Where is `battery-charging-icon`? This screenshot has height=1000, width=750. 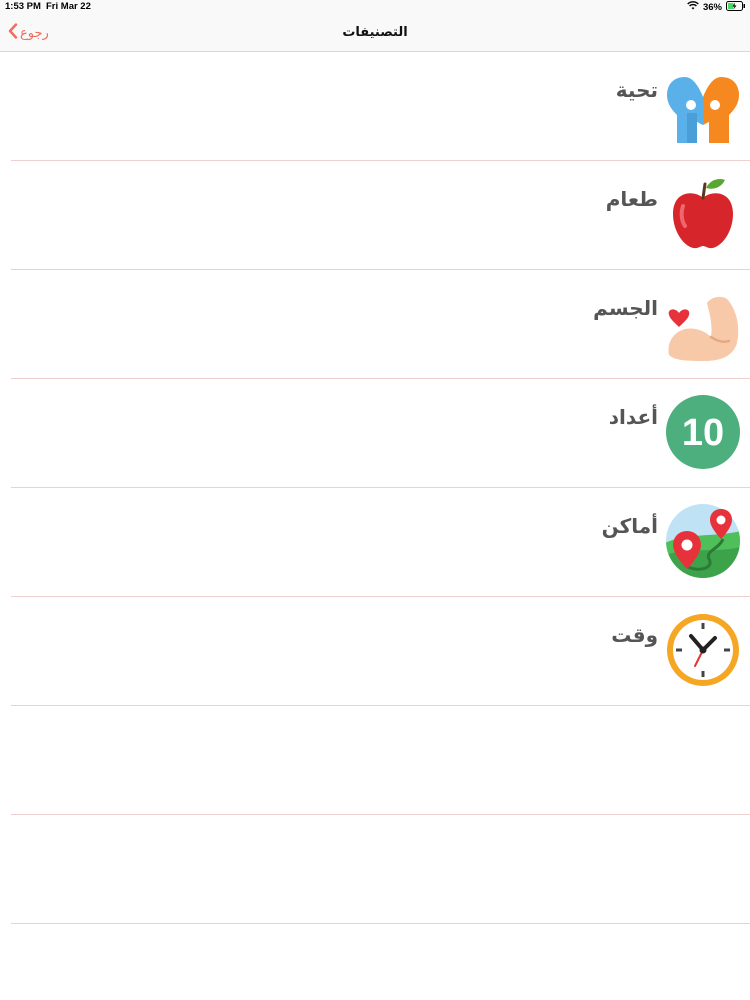
battery-charging-icon is located at coordinates (736, 7).